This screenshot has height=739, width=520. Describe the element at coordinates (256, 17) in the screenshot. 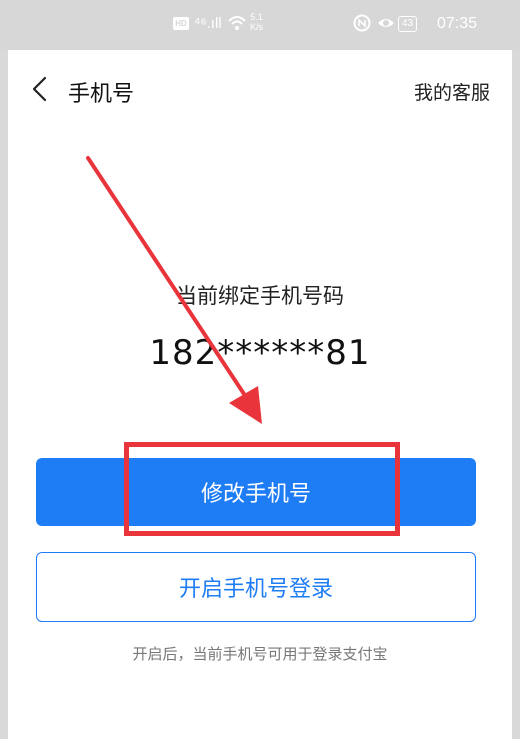

I see `speed-value: 5.1` at that location.